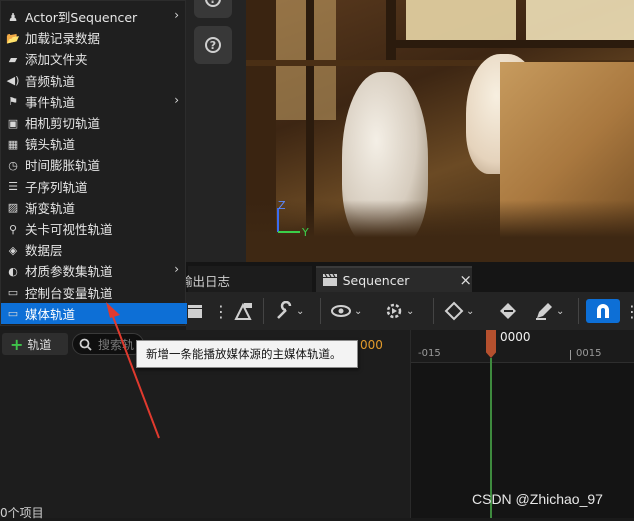 The image size is (634, 521). Describe the element at coordinates (454, 311) in the screenshot. I see `diamond-key-icon` at that location.